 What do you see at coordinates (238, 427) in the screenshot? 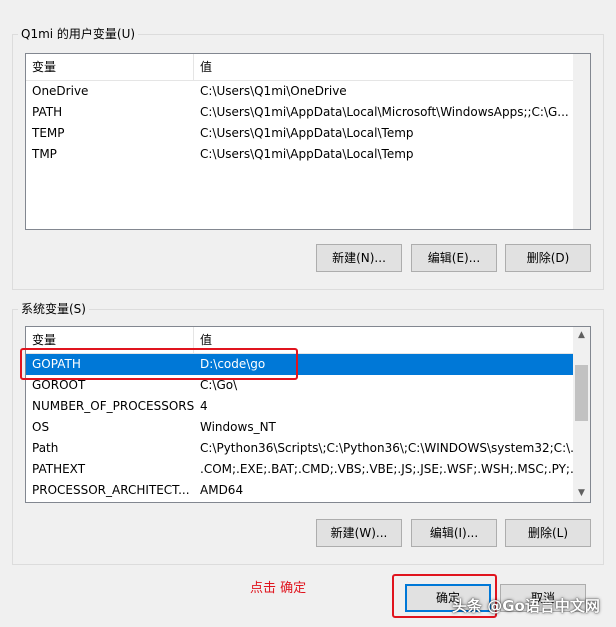
I see `variable-value: Windows_NT` at bounding box center [238, 427].